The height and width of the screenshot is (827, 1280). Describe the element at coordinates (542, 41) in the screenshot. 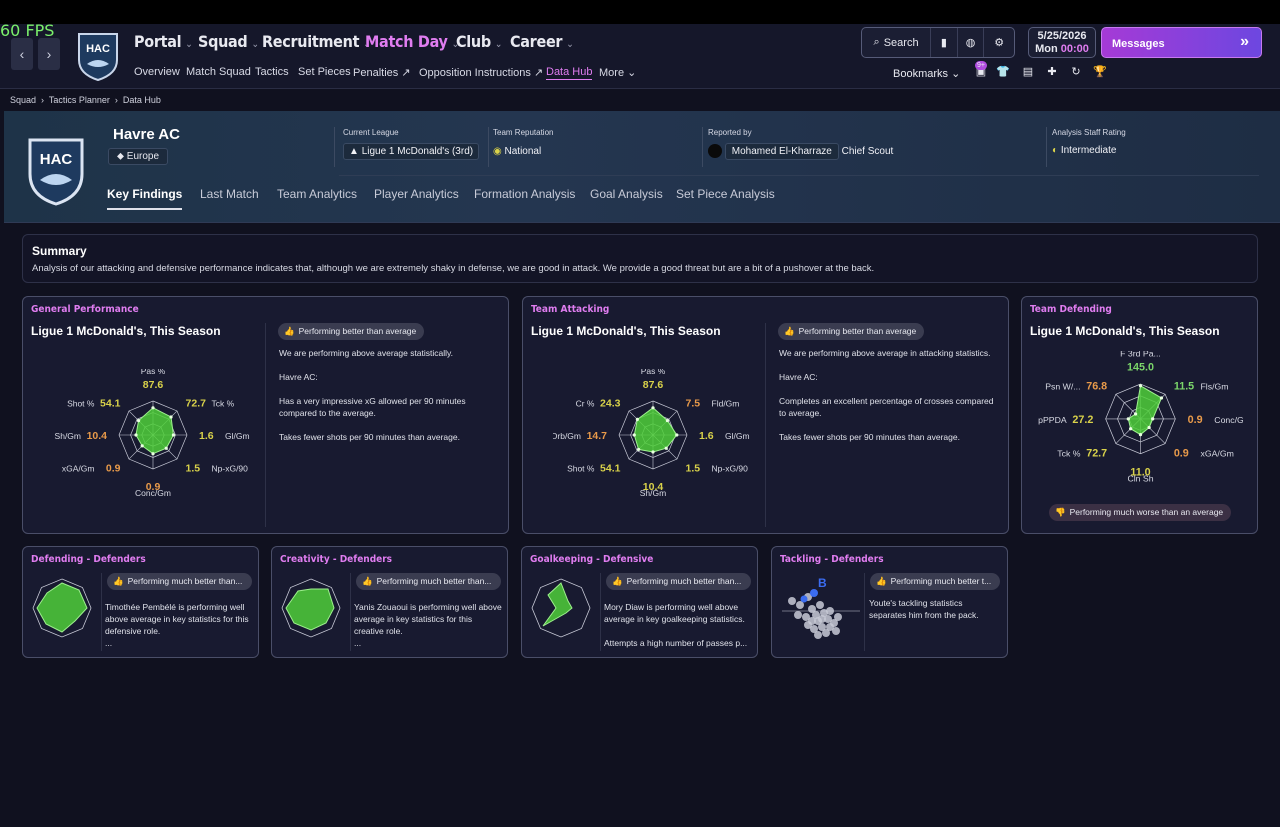

I see `nav-career: Career ⌄` at that location.